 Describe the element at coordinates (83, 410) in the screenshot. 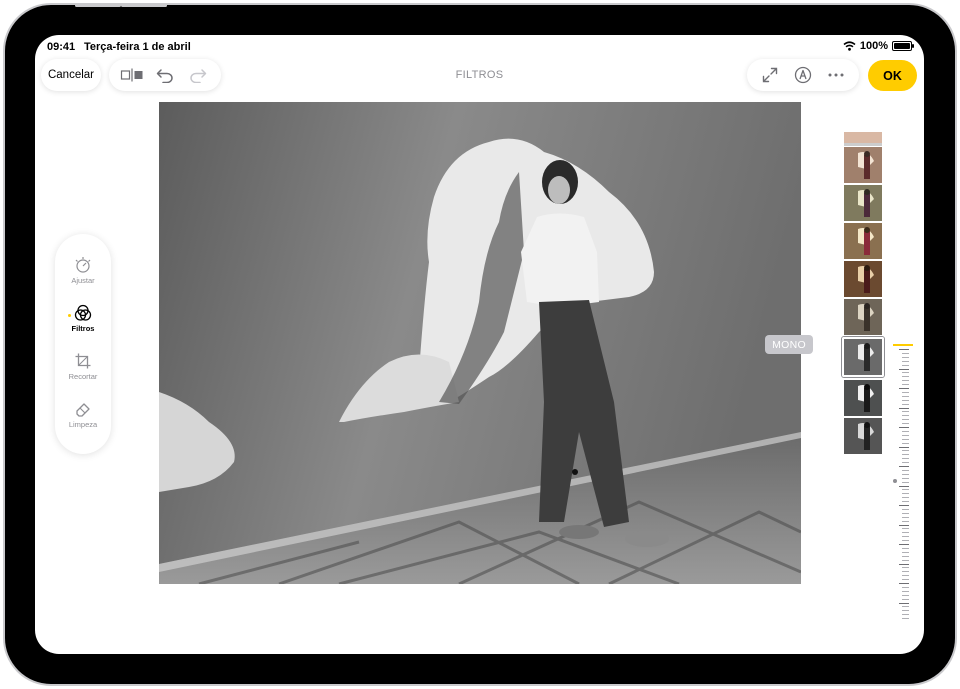

I see `eraser-icon` at that location.